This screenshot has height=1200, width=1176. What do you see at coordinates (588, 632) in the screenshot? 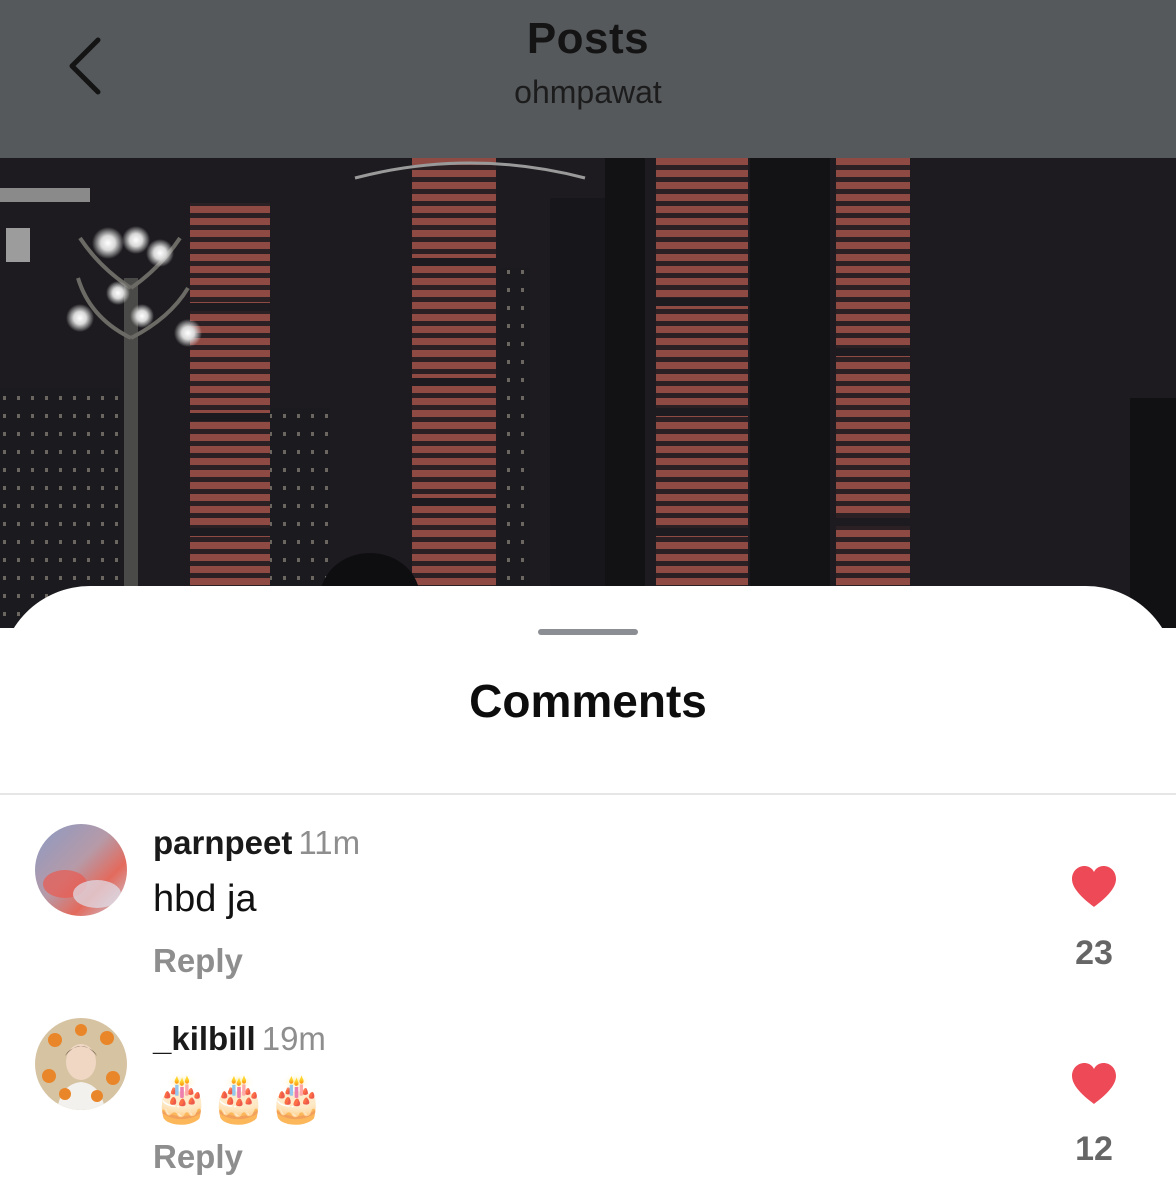
I see `sheet-grabber-handle` at bounding box center [588, 632].